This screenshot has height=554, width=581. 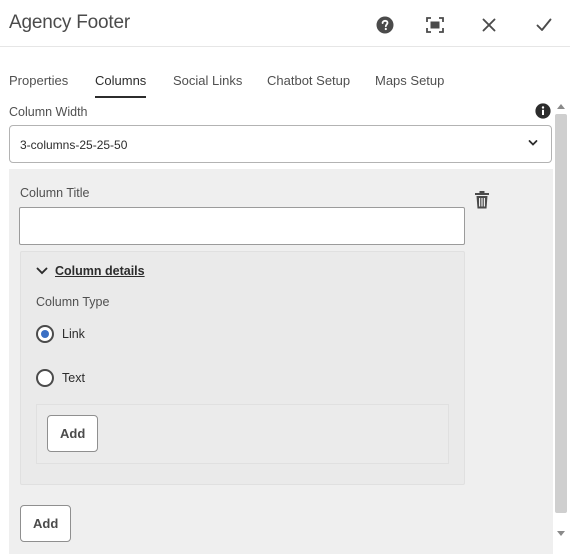 I want to click on radio-text-control, so click(x=45, y=378).